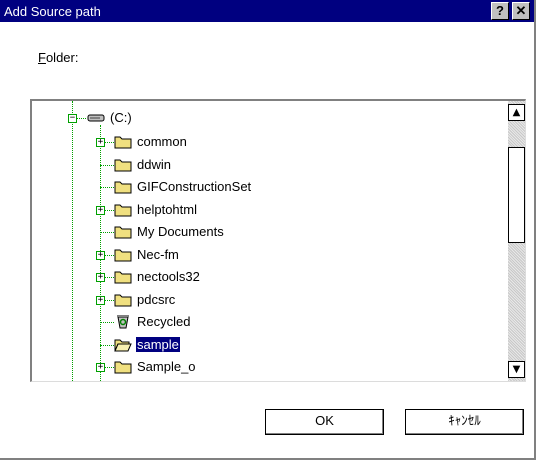  What do you see at coordinates (72, 118) in the screenshot?
I see `root-collapse-toggle: −` at bounding box center [72, 118].